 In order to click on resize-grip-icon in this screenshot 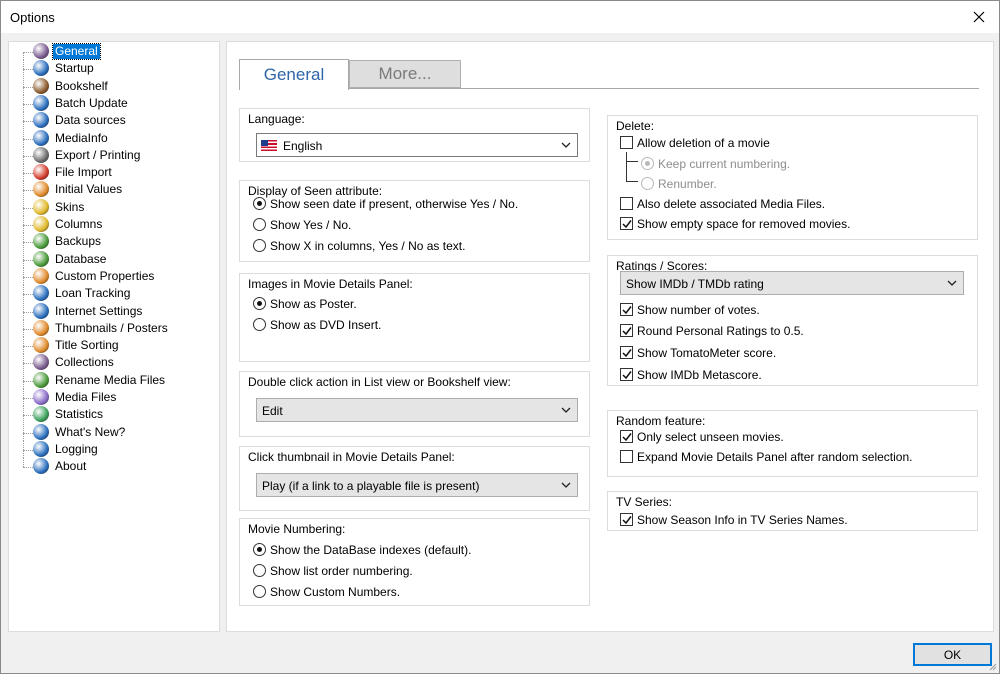, I will do `click(992, 666)`.